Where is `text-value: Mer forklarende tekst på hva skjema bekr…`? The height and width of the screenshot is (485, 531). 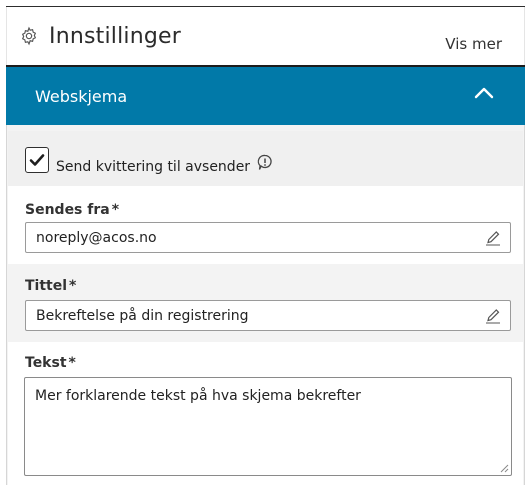 text-value: Mer forklarende tekst på hva skjema bekr… is located at coordinates (198, 396).